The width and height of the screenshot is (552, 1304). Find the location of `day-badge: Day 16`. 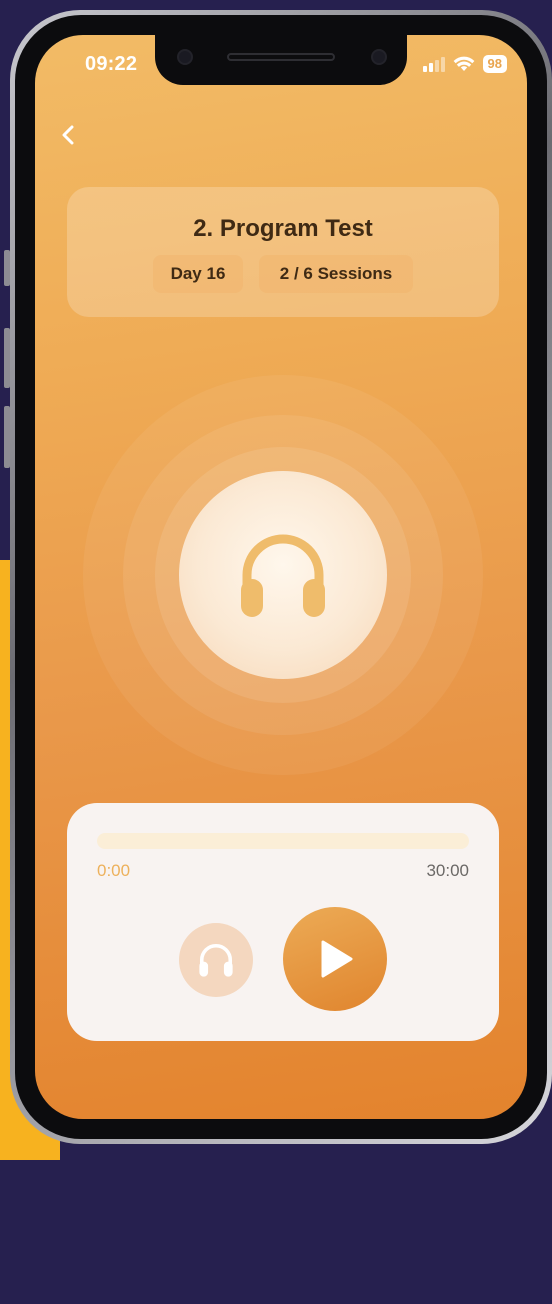

day-badge: Day 16 is located at coordinates (198, 274).